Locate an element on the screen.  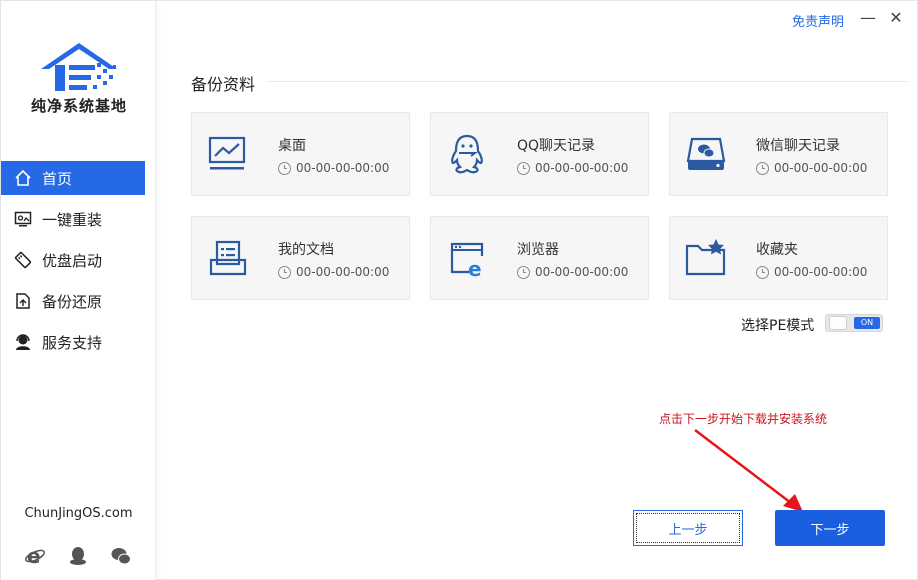
sidebar-item-home: 首页 is located at coordinates (73, 178).